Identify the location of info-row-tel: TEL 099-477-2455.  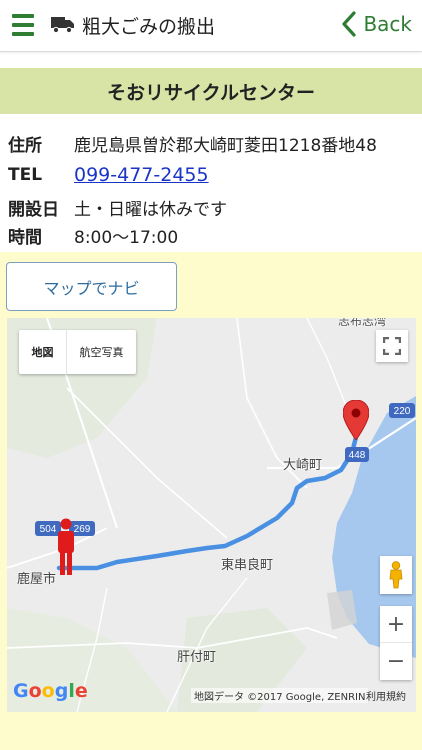
(108, 175).